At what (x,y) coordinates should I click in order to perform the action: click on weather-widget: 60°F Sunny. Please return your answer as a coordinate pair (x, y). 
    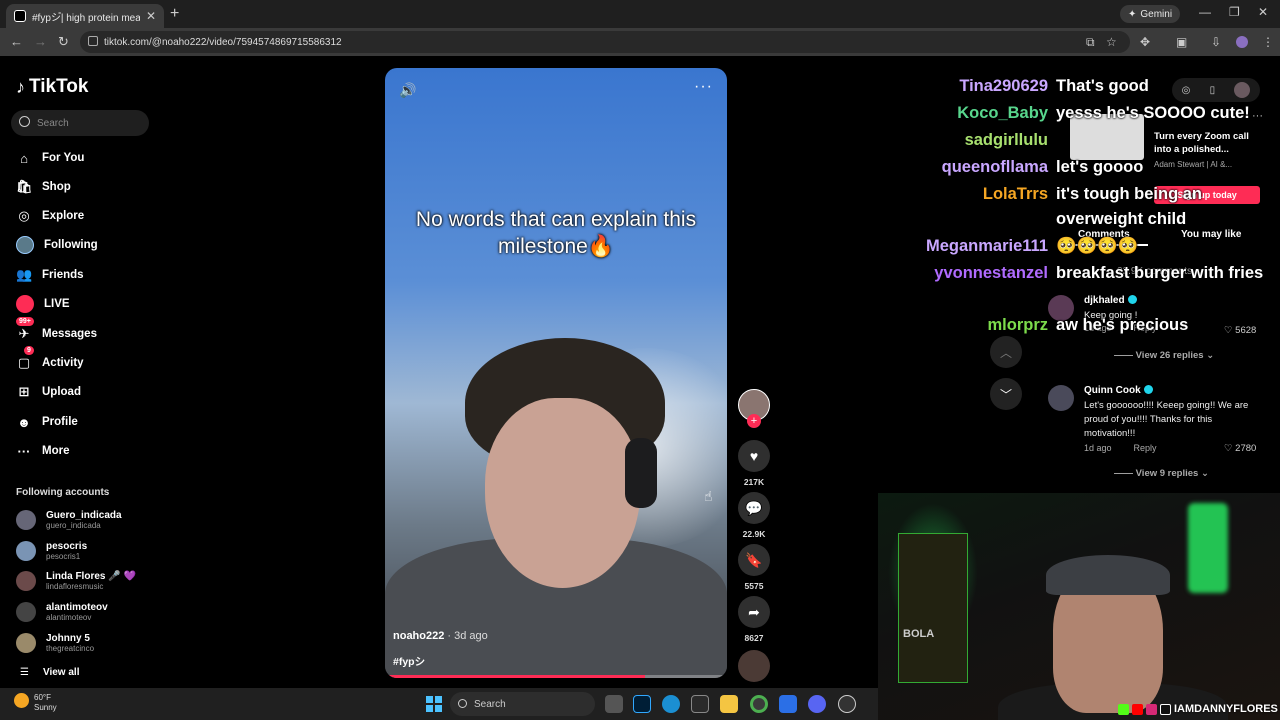
    Looking at the image, I should click on (45, 703).